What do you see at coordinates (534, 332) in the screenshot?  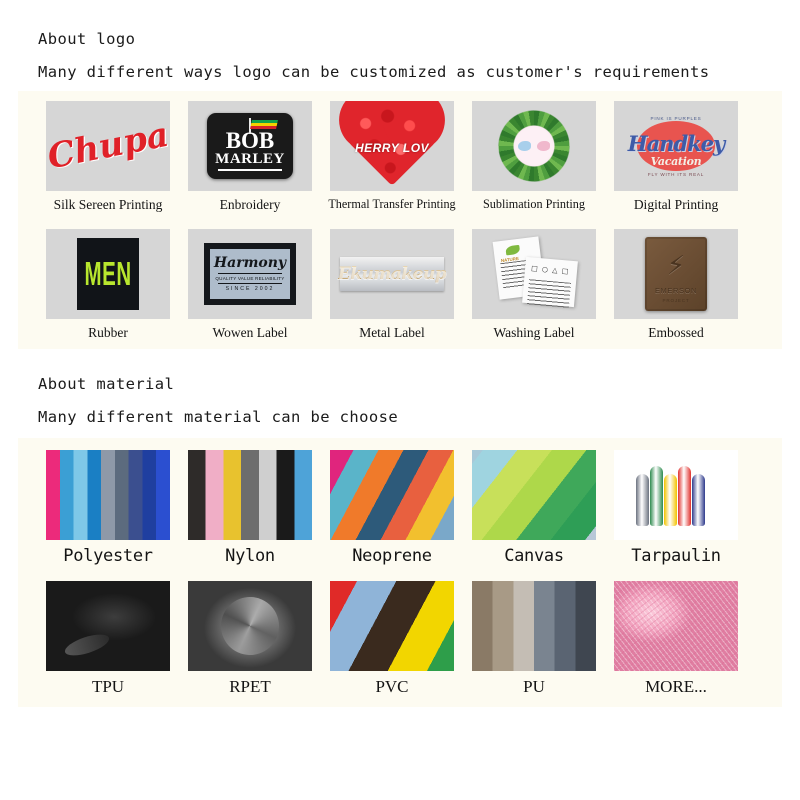 I see `logo-item-label: Washing Label` at bounding box center [534, 332].